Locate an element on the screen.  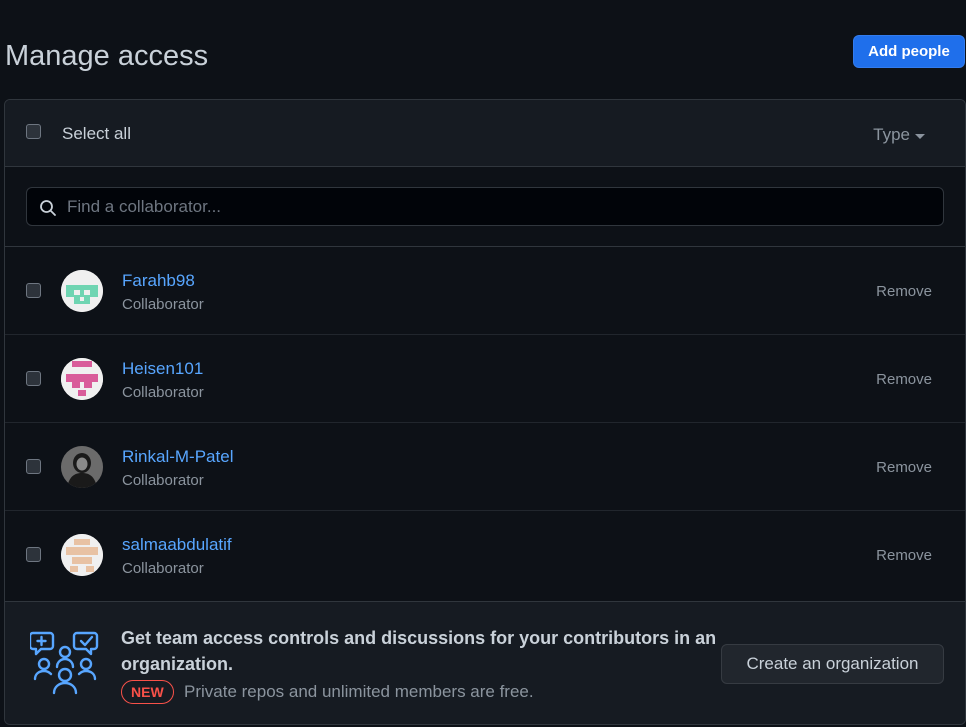
profile-photo-icon is located at coordinates (82, 467).